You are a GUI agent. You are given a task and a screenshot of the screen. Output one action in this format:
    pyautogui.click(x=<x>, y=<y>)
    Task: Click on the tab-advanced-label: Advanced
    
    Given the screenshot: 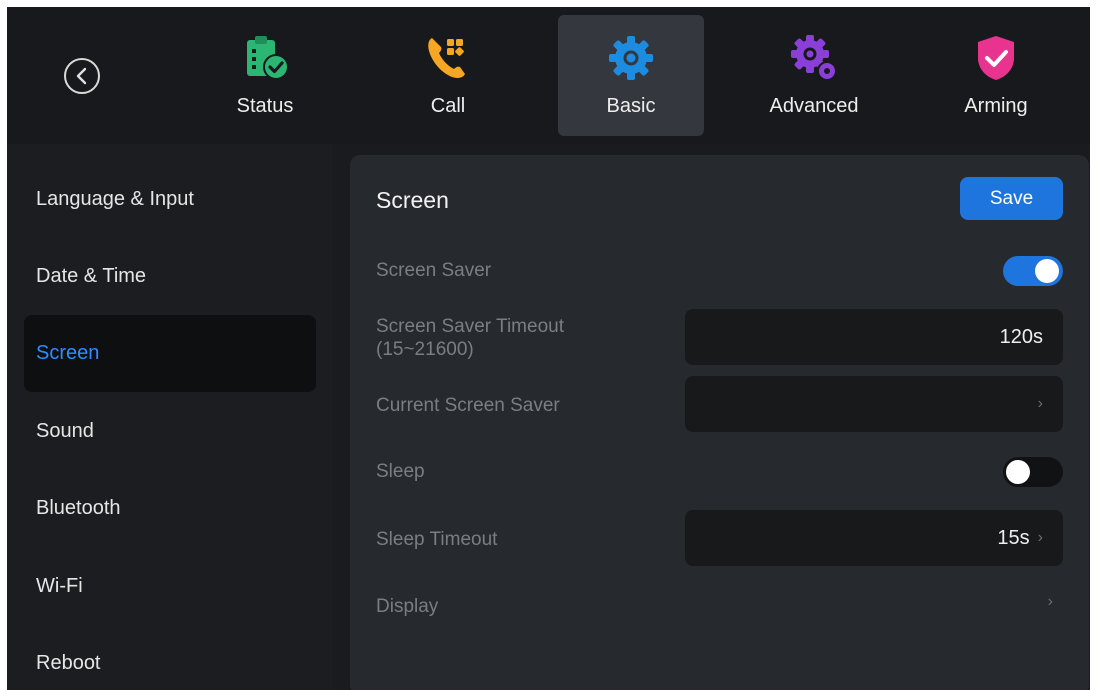 What is the action you would take?
    pyautogui.click(x=814, y=106)
    